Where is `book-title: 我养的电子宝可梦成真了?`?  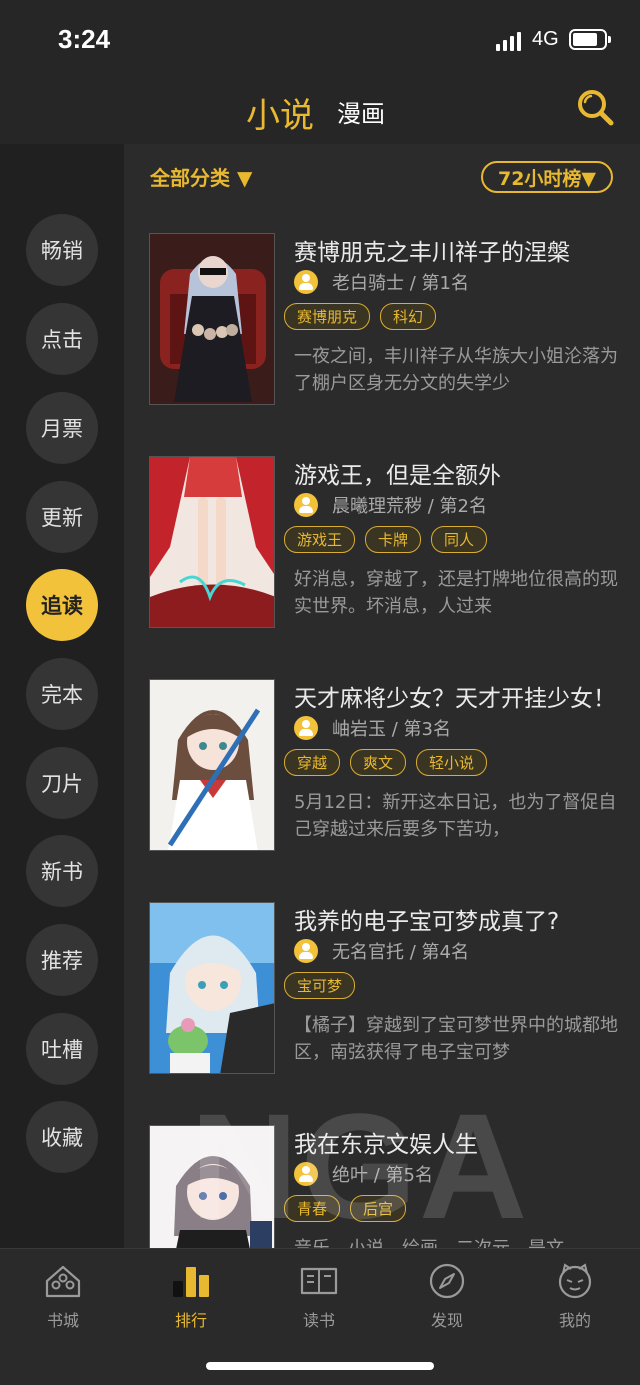 book-title: 我养的电子宝可梦成真了? is located at coordinates (427, 922).